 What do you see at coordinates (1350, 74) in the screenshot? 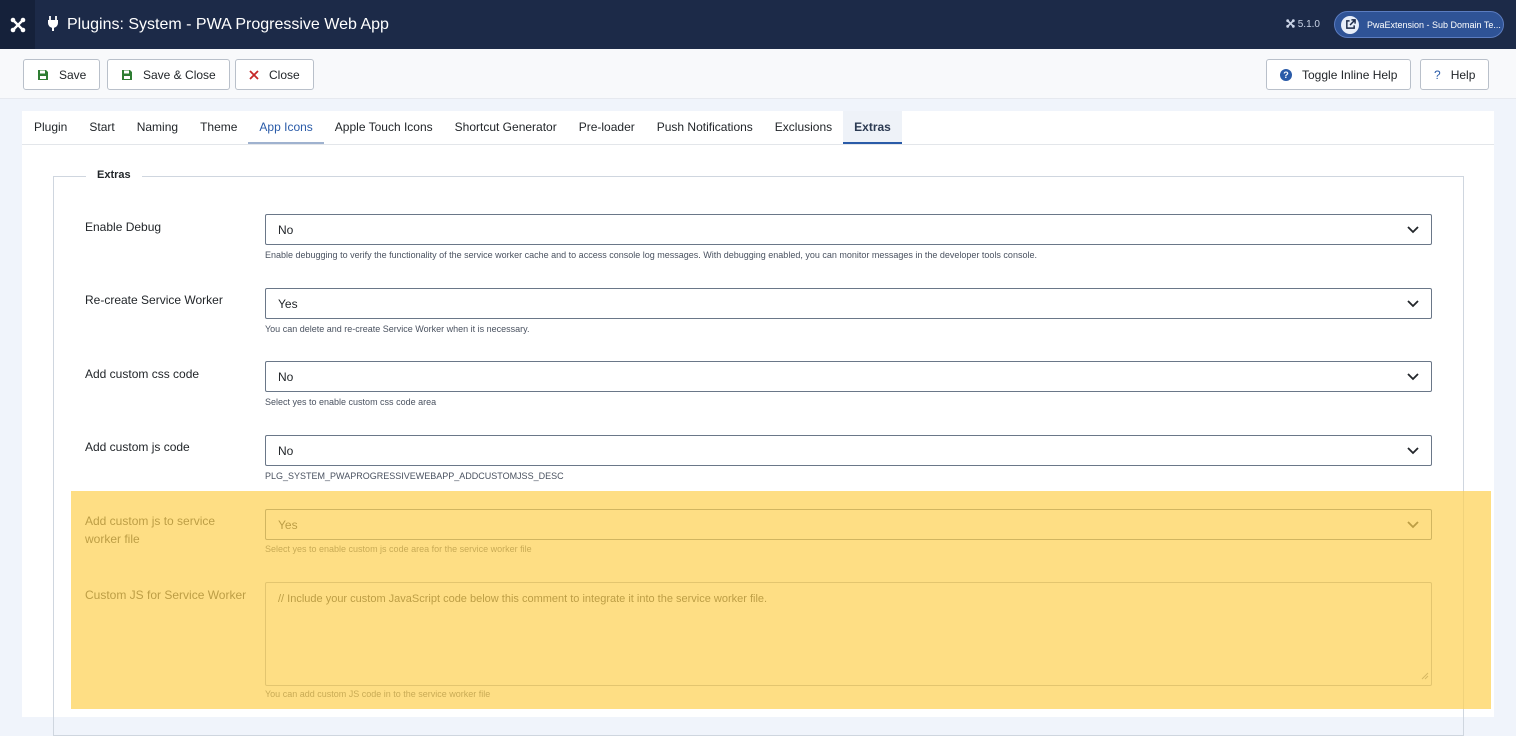
I see `toggle-help-label: Toggle Inline Help` at bounding box center [1350, 74].